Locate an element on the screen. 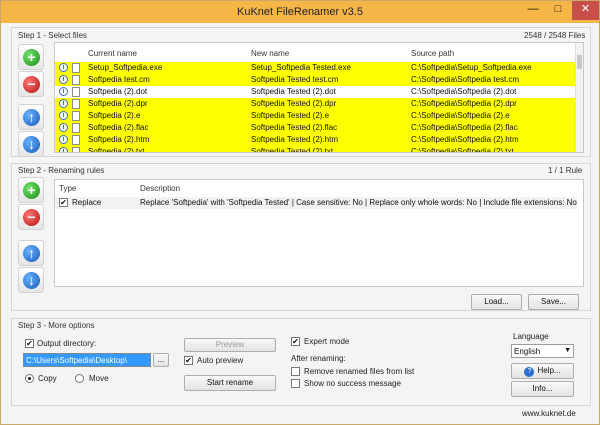 The width and height of the screenshot is (600, 425). source-path-cell: C:\Softpedia\Setup_Softpedia.exe is located at coordinates (471, 67).